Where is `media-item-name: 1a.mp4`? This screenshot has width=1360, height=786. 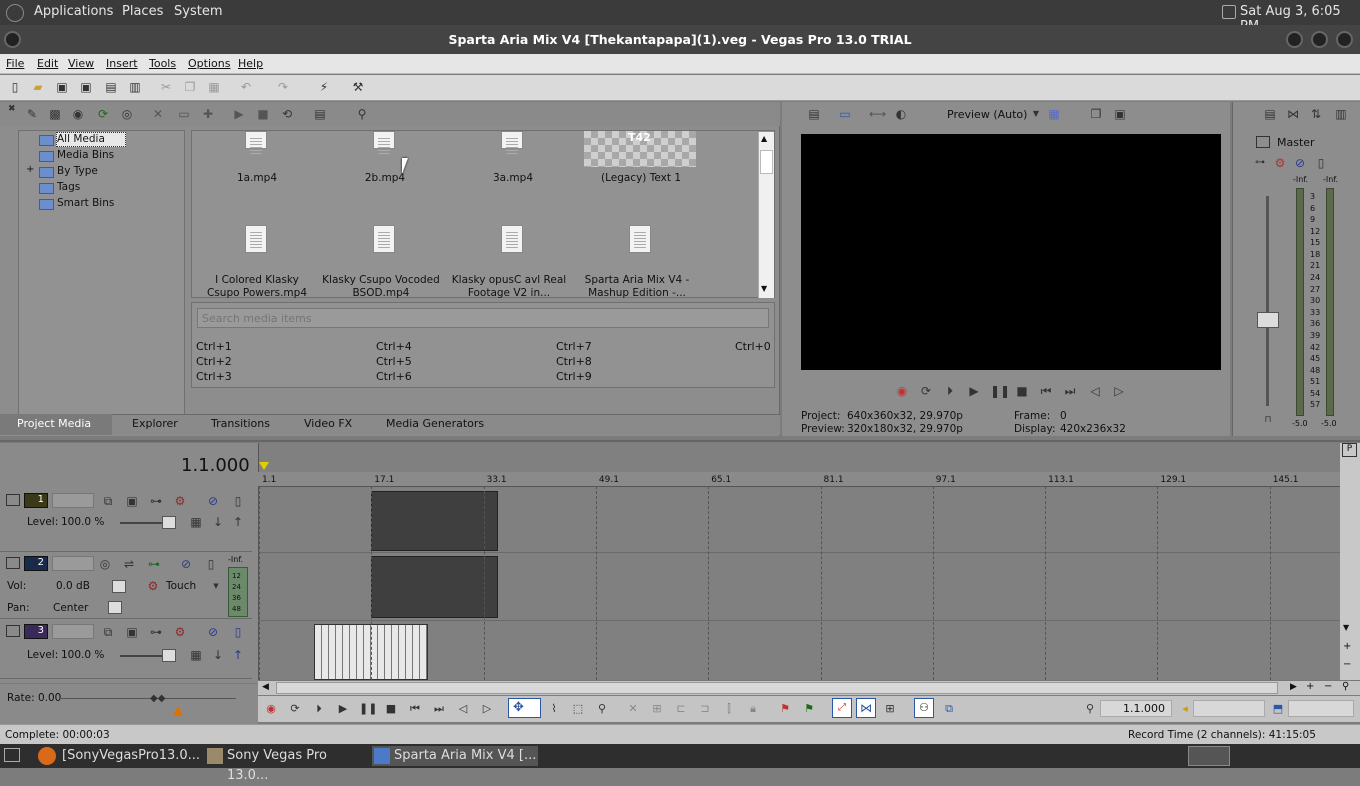 media-item-name: 1a.mp4 is located at coordinates (257, 178).